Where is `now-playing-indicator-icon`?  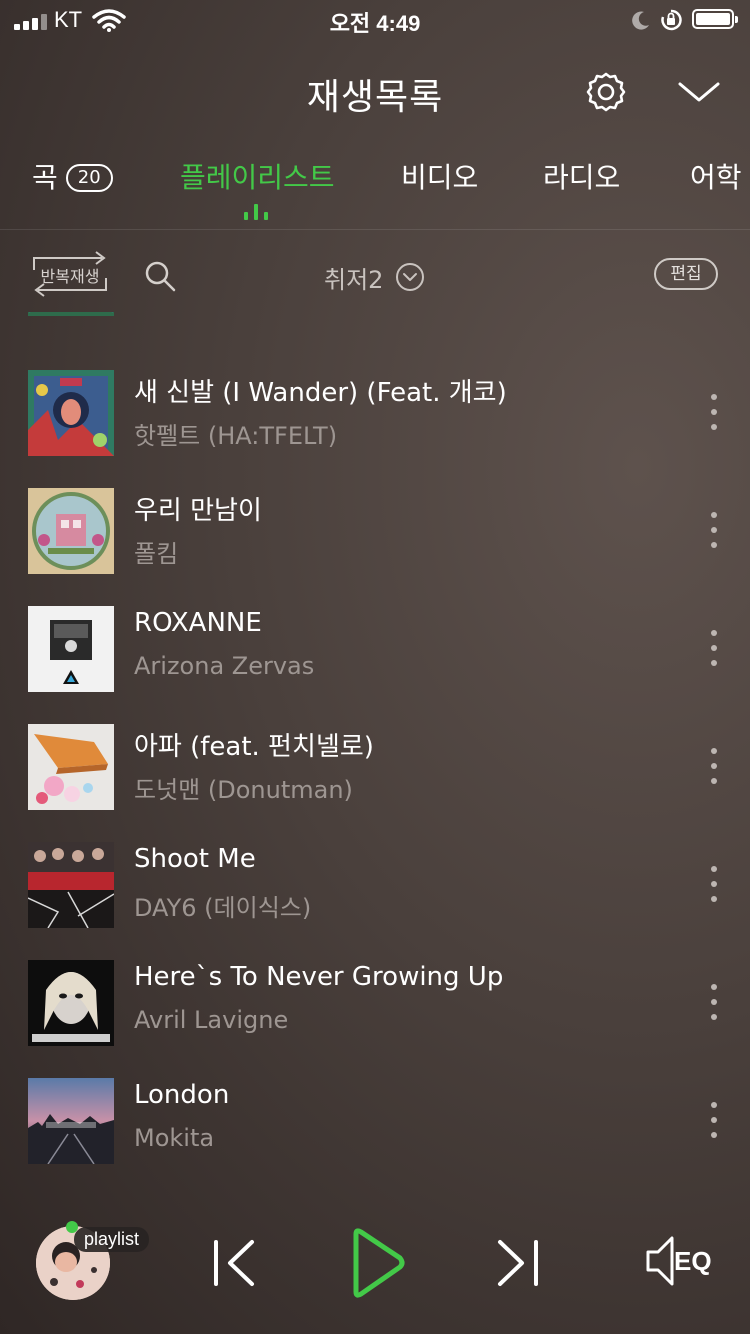
now-playing-indicator-icon is located at coordinates (257, 212).